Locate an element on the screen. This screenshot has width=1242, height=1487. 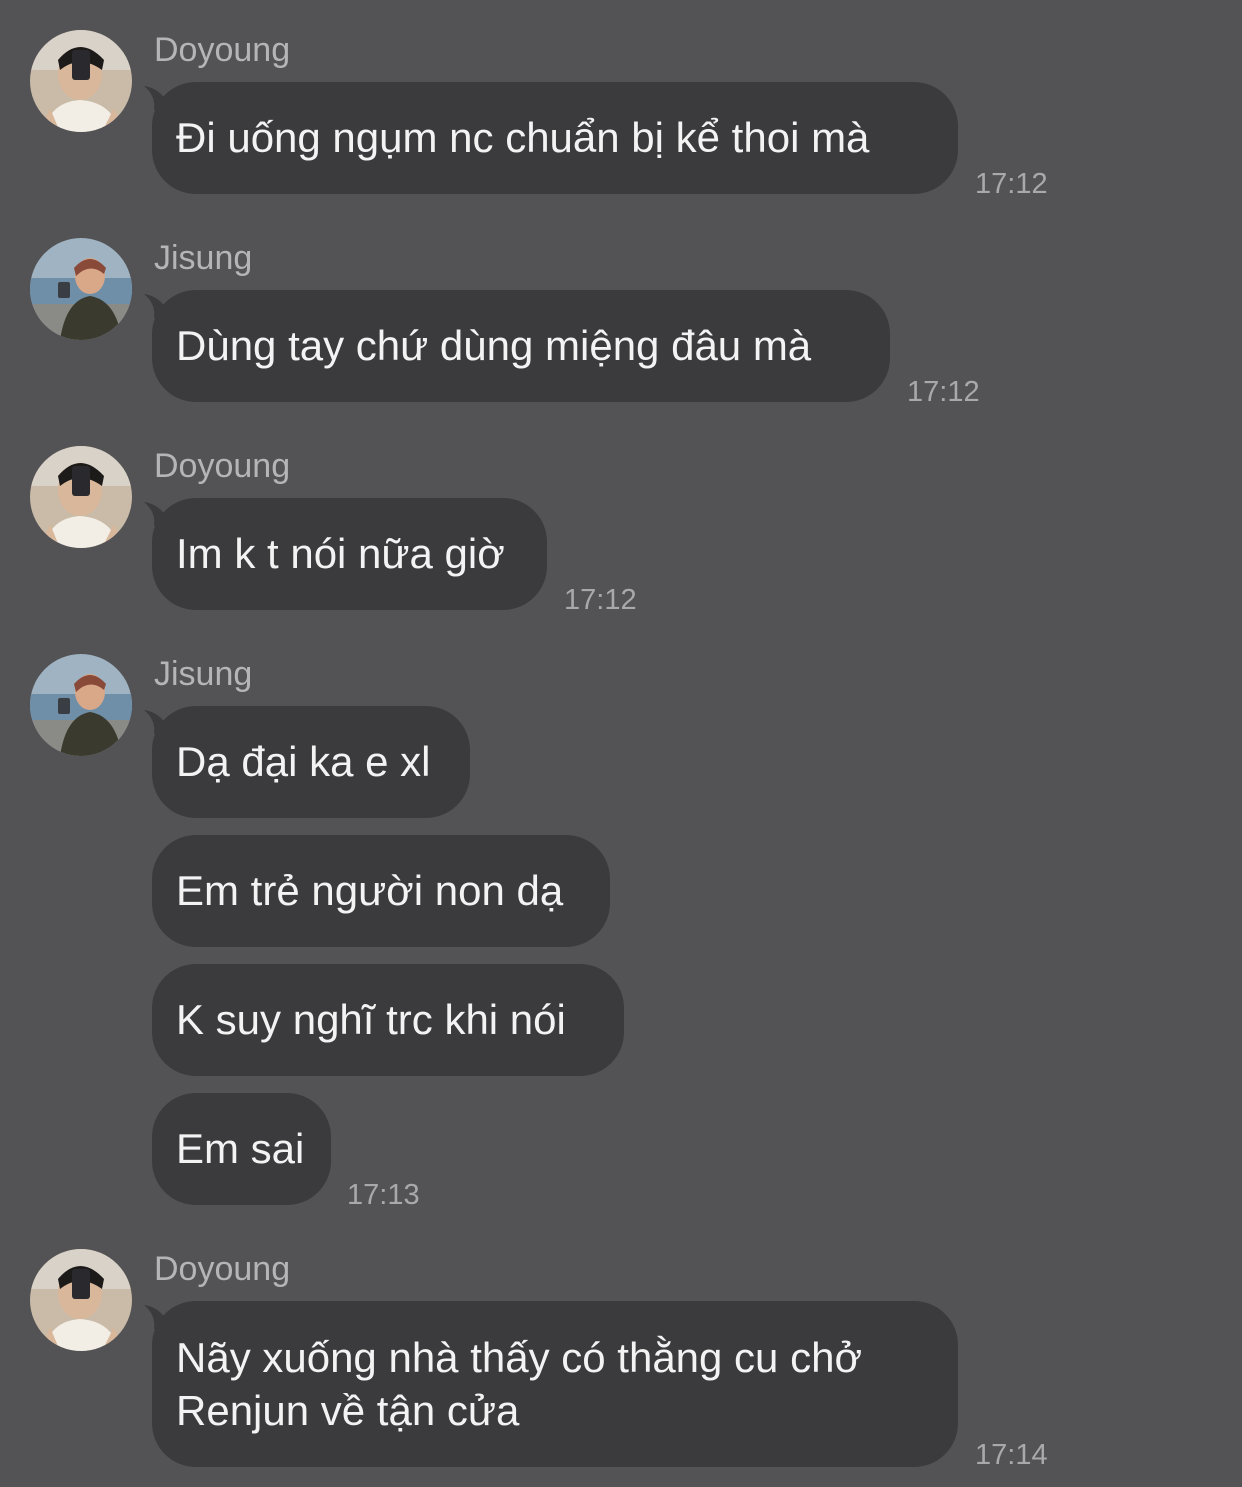
message-bubble: Em trẻ người non dạ is located at coordinates (381, 891).